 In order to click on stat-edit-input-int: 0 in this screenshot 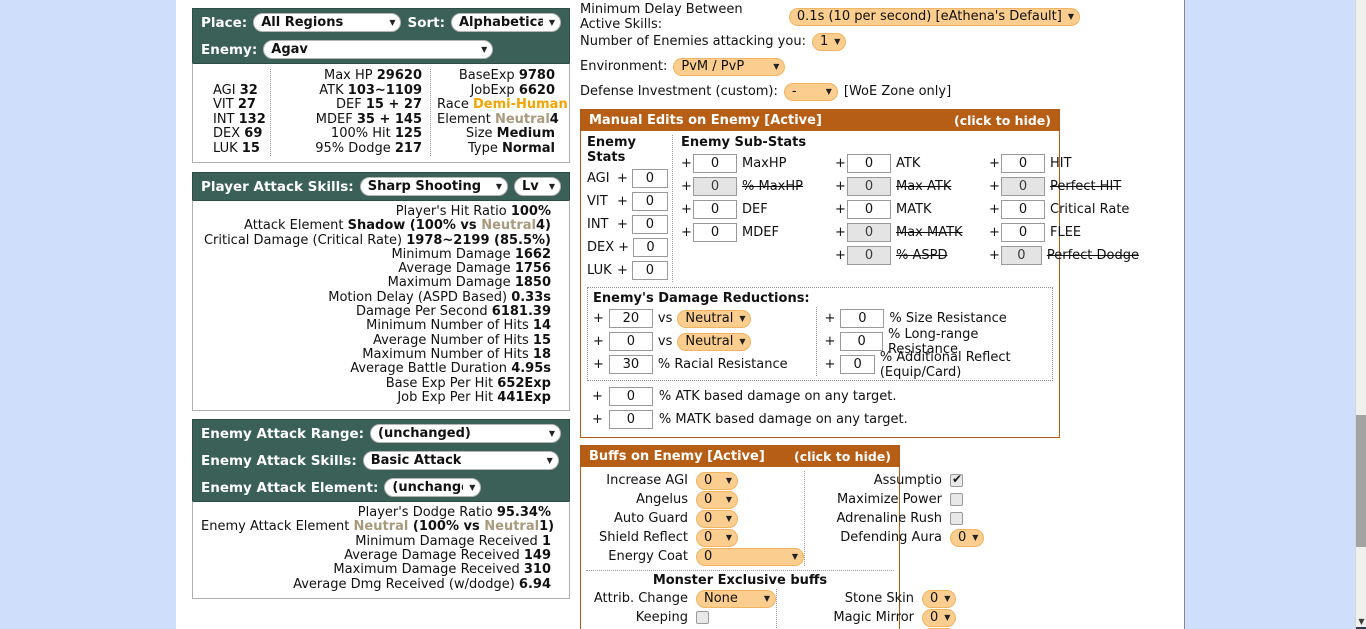, I will do `click(649, 224)`.